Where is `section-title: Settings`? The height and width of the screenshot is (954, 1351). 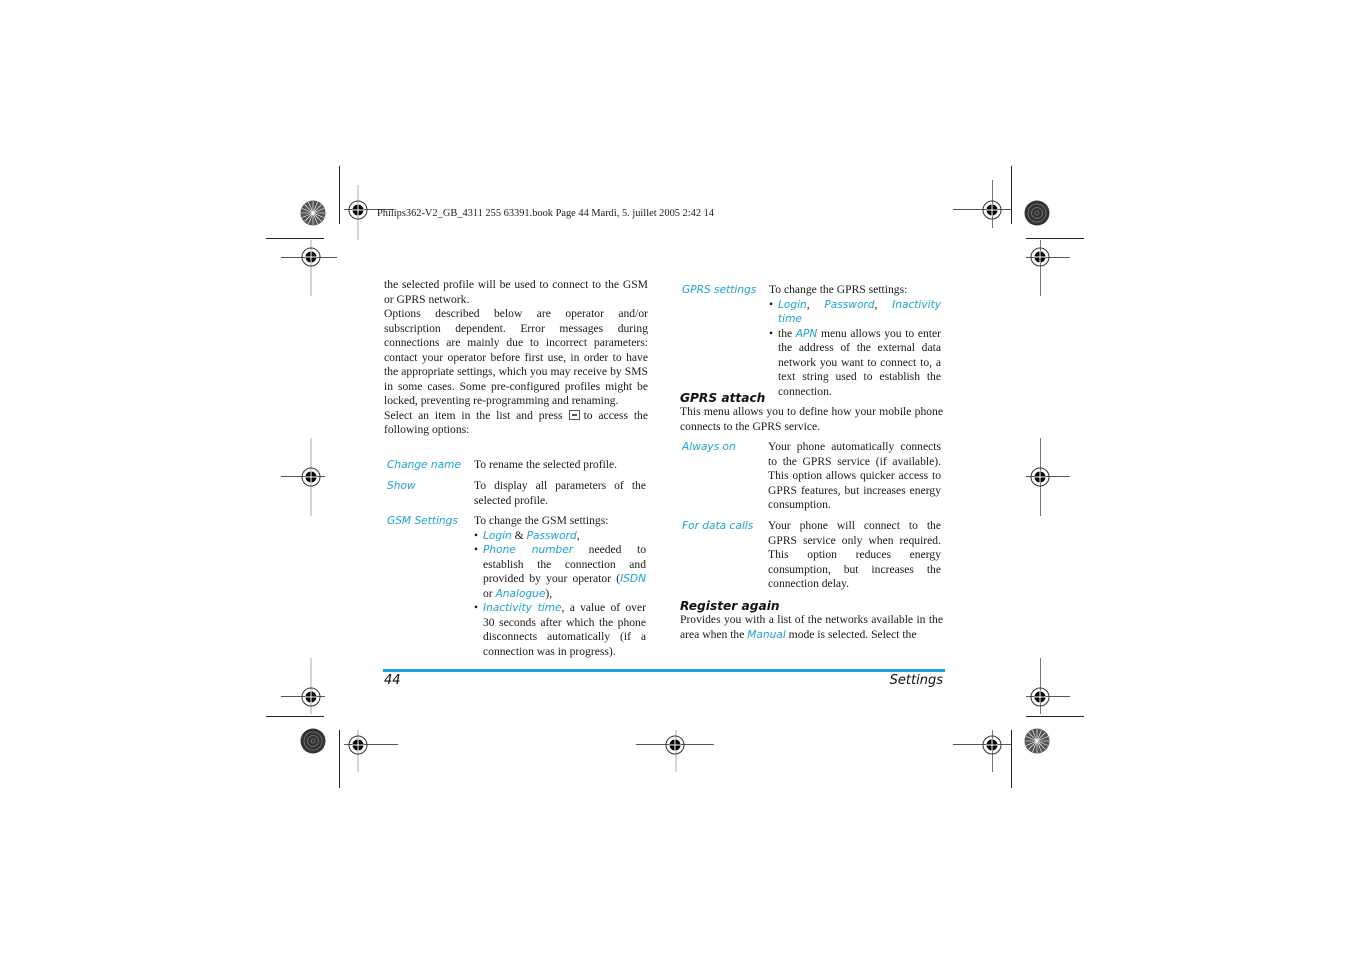 section-title: Settings is located at coordinates (916, 680).